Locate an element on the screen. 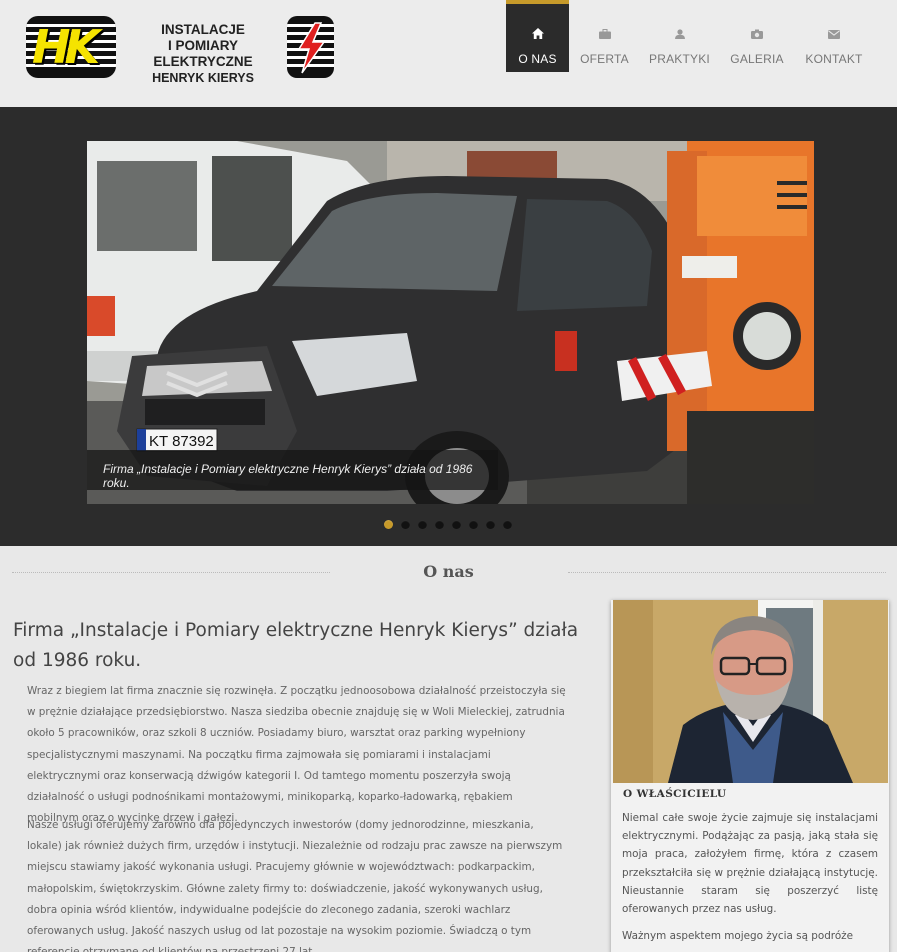  license-plate-text: KT 87392 is located at coordinates (181, 441).